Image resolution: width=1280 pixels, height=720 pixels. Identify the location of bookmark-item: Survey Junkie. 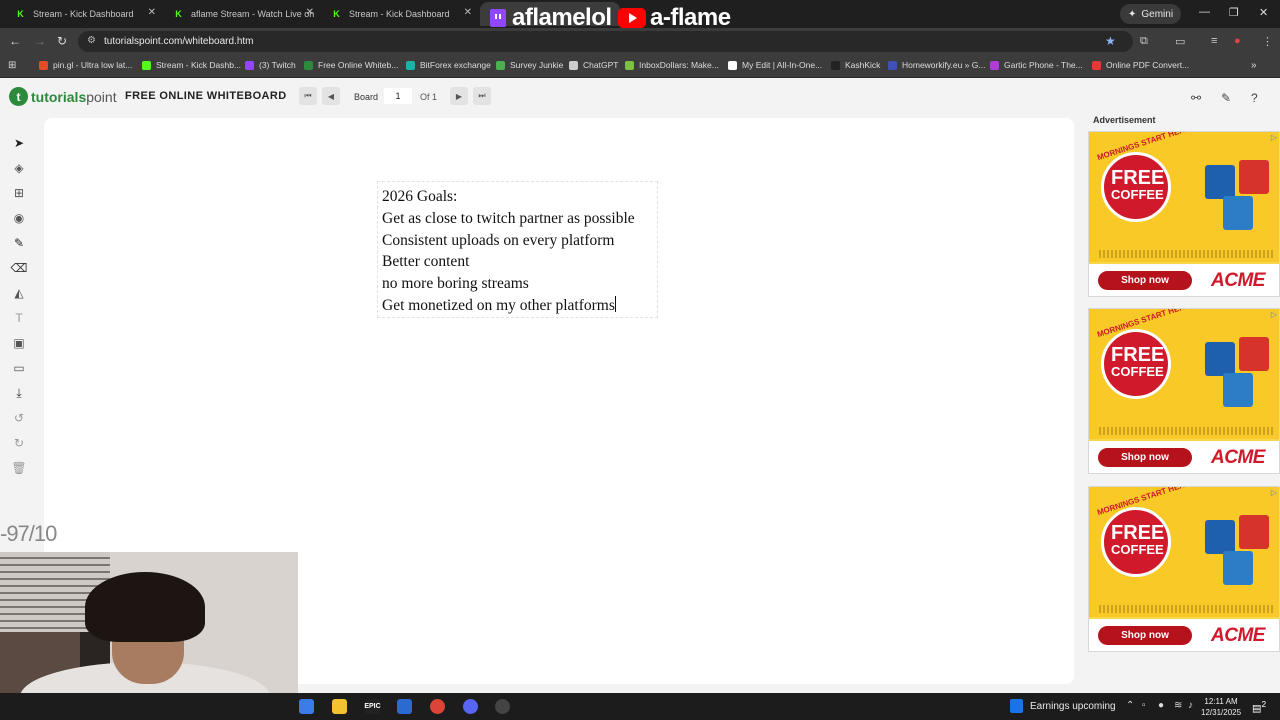
(529, 65).